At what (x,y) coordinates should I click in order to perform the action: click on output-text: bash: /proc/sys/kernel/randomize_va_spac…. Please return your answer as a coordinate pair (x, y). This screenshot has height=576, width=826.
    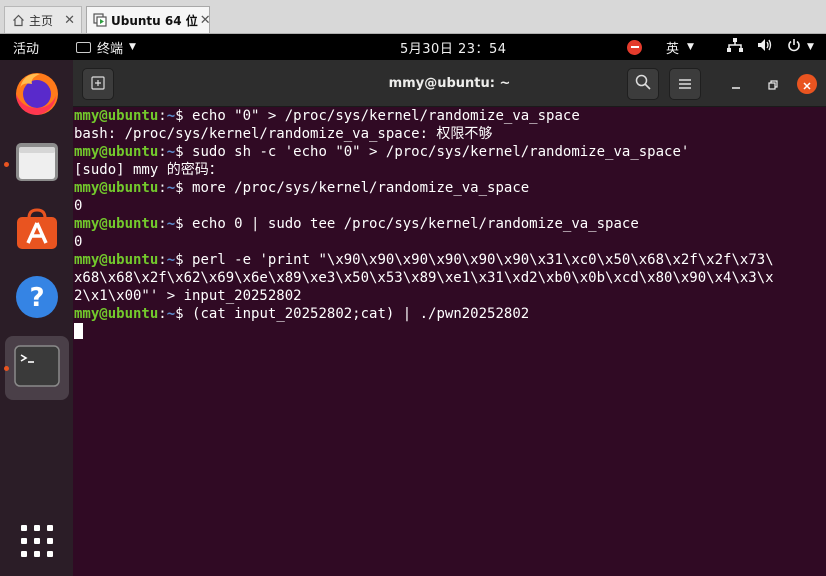
    Looking at the image, I should click on (283, 134).